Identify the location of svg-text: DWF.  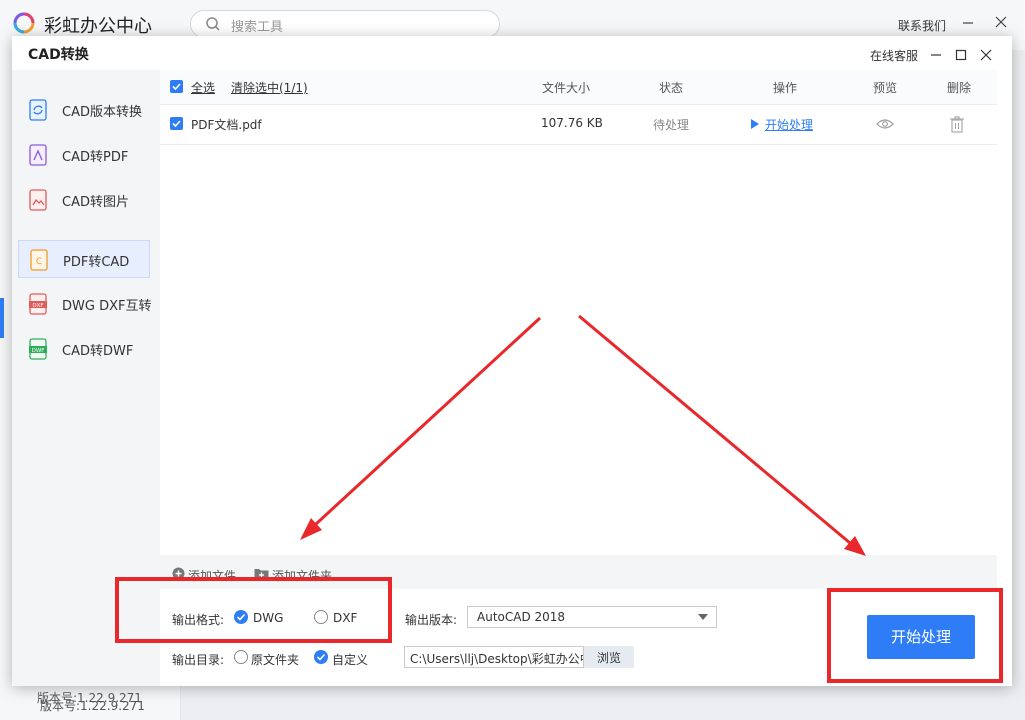
(38, 351).